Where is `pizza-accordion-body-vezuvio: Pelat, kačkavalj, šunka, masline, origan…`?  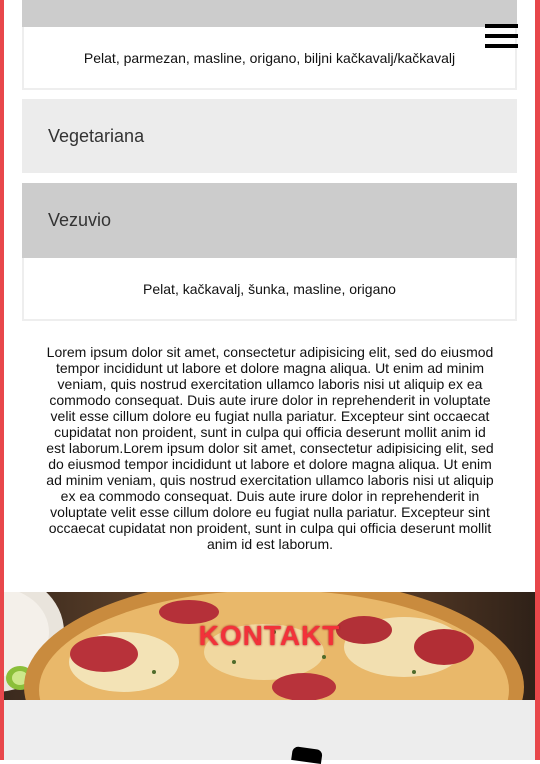
pizza-accordion-body-vezuvio: Pelat, kačkavalj, šunka, masline, origan… is located at coordinates (269, 289).